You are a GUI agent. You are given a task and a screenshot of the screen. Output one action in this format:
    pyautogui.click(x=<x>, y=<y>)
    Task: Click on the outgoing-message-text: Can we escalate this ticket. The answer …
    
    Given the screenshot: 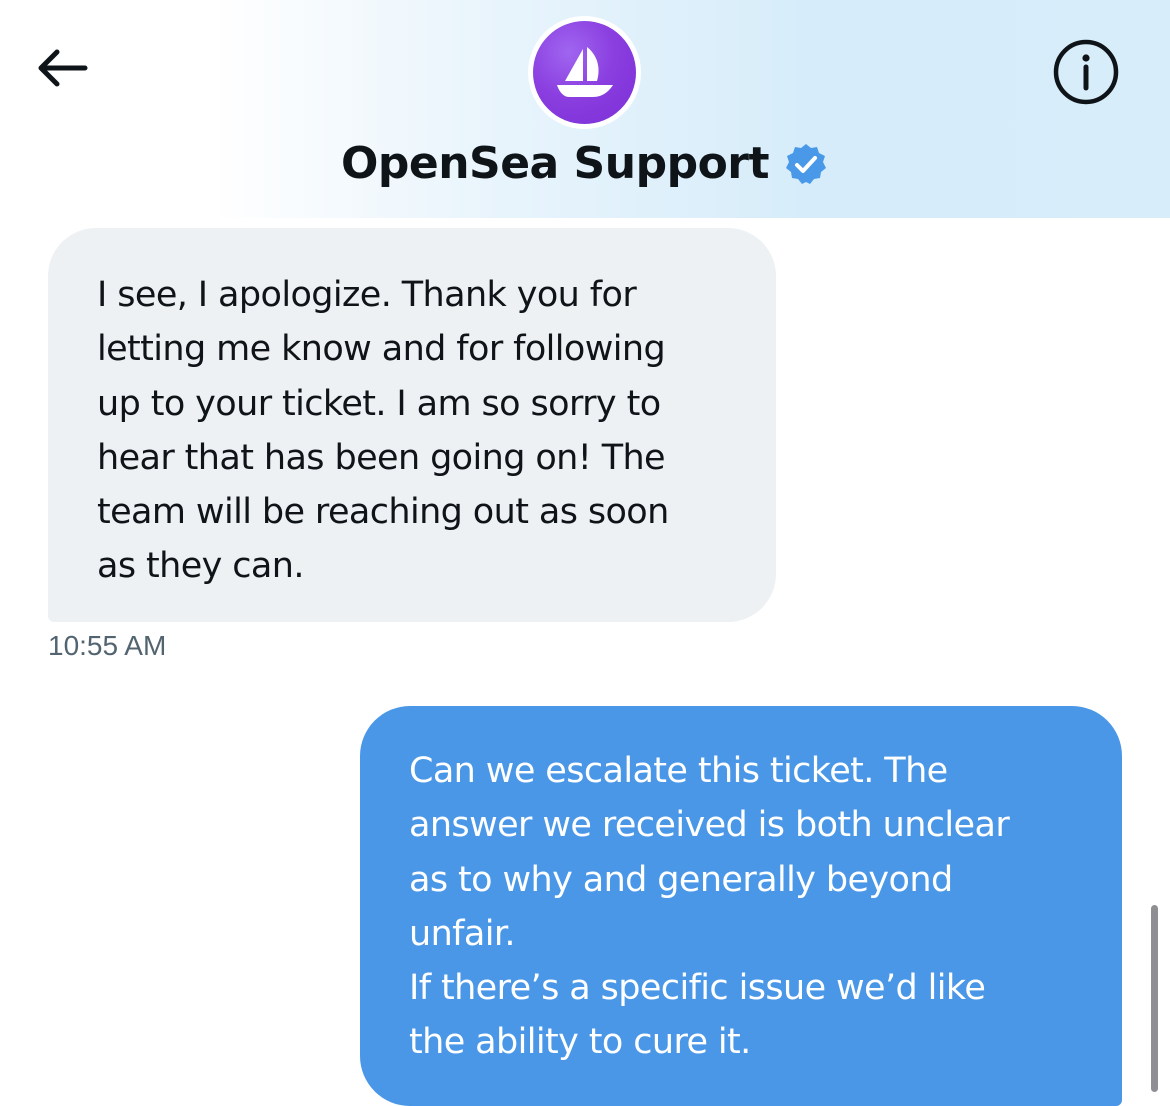 What is the action you would take?
    pyautogui.click(x=709, y=907)
    